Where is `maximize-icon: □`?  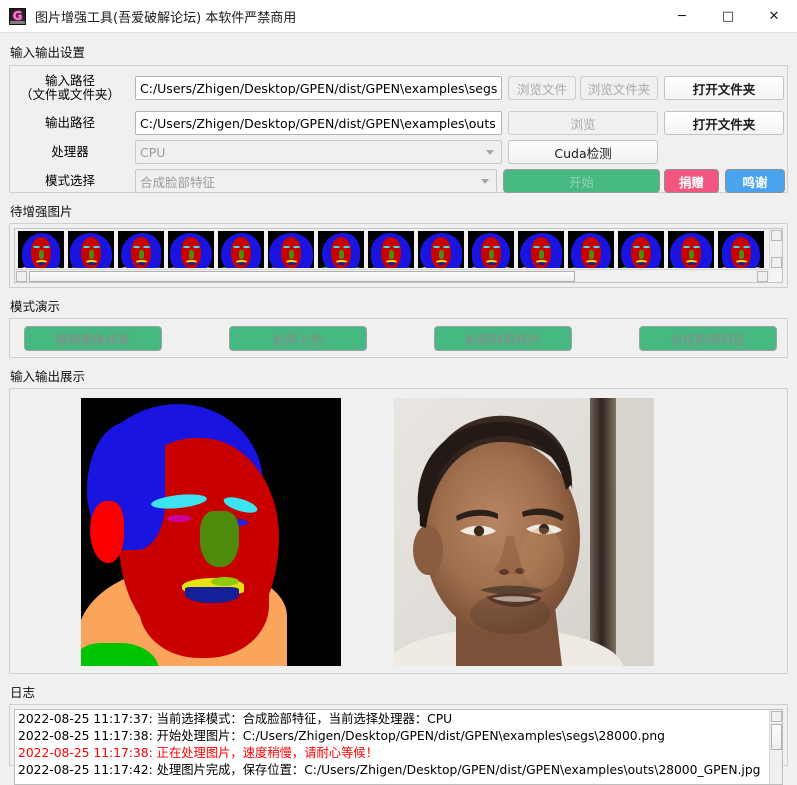
maximize-icon: □ is located at coordinates (728, 16).